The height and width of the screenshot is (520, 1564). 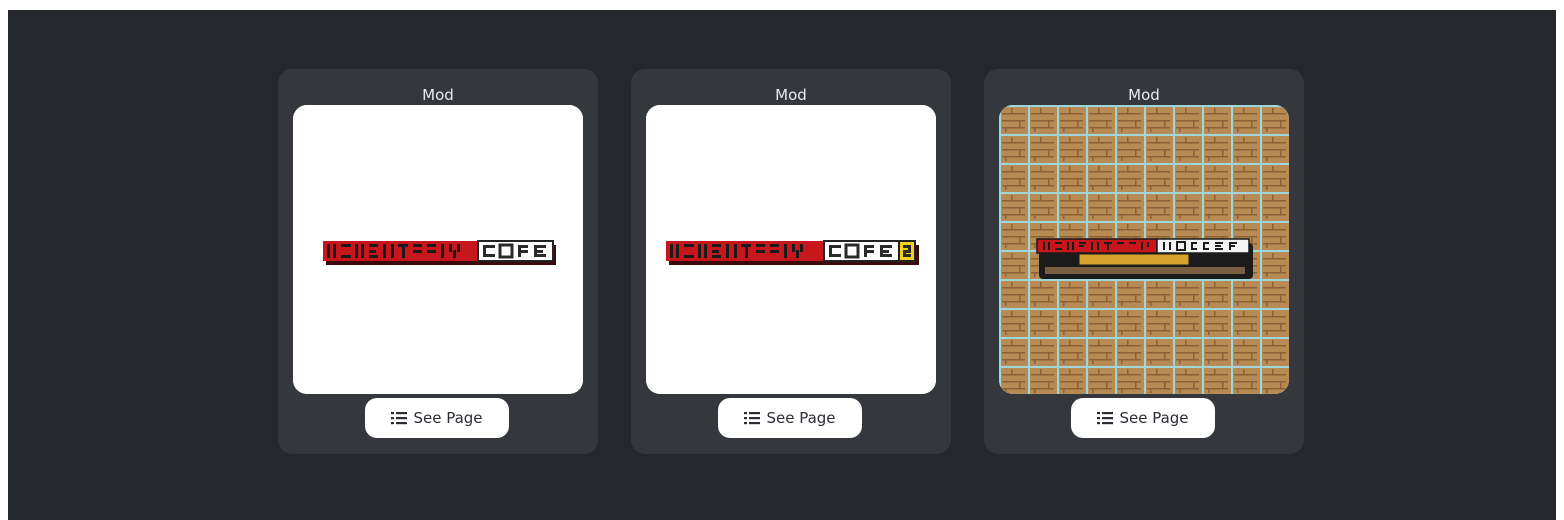 I want to click on momentariy-modder-logo, so click(x=1144, y=249).